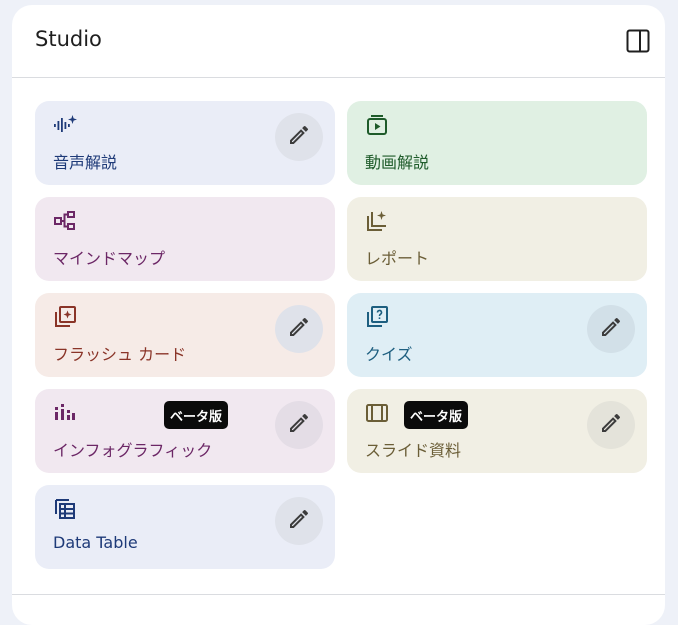 The image size is (678, 625). What do you see at coordinates (397, 162) in the screenshot?
I see `card-label: 動画解説` at bounding box center [397, 162].